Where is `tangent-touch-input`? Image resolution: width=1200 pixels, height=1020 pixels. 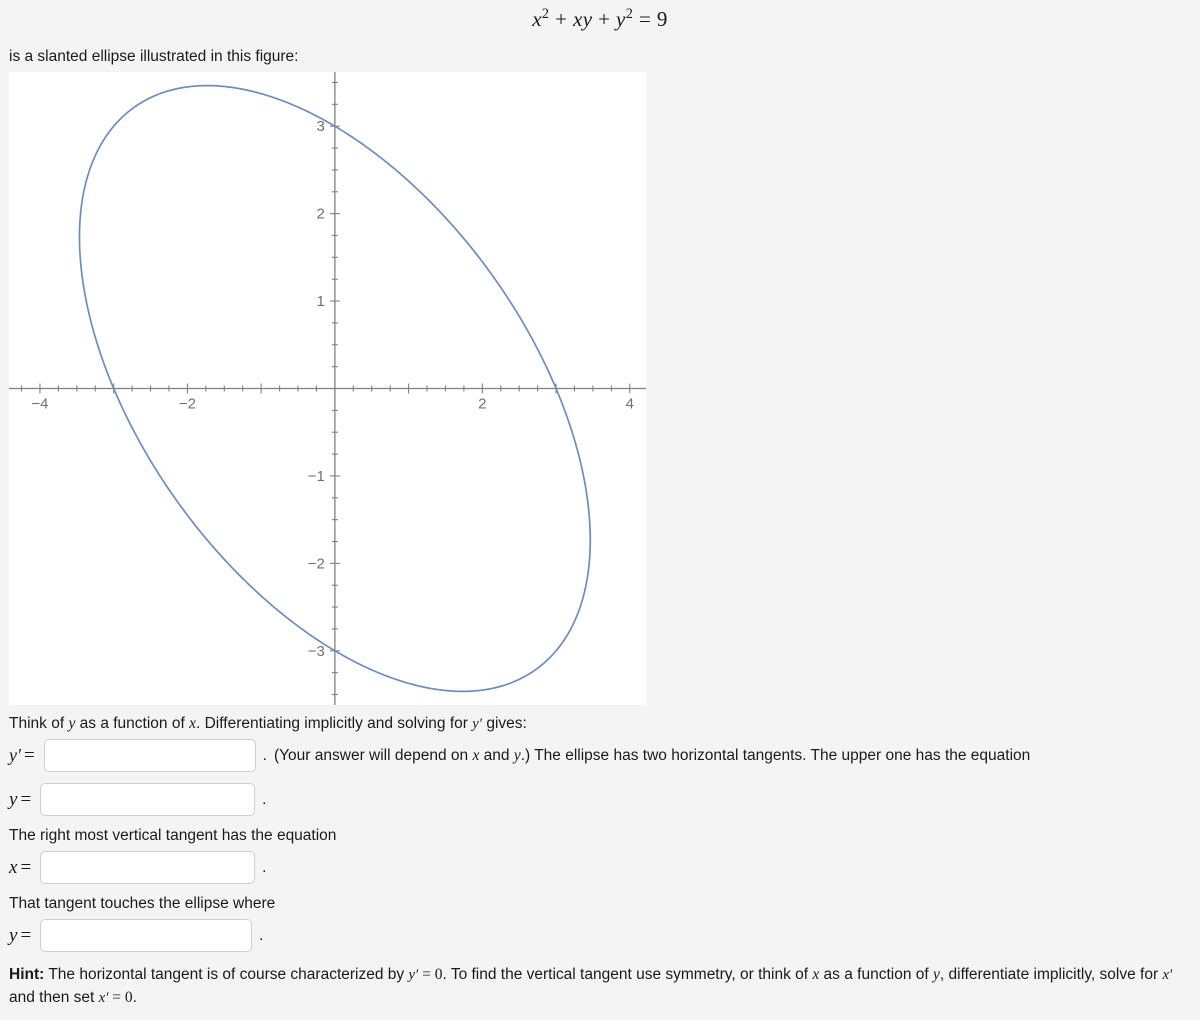 tangent-touch-input is located at coordinates (146, 936).